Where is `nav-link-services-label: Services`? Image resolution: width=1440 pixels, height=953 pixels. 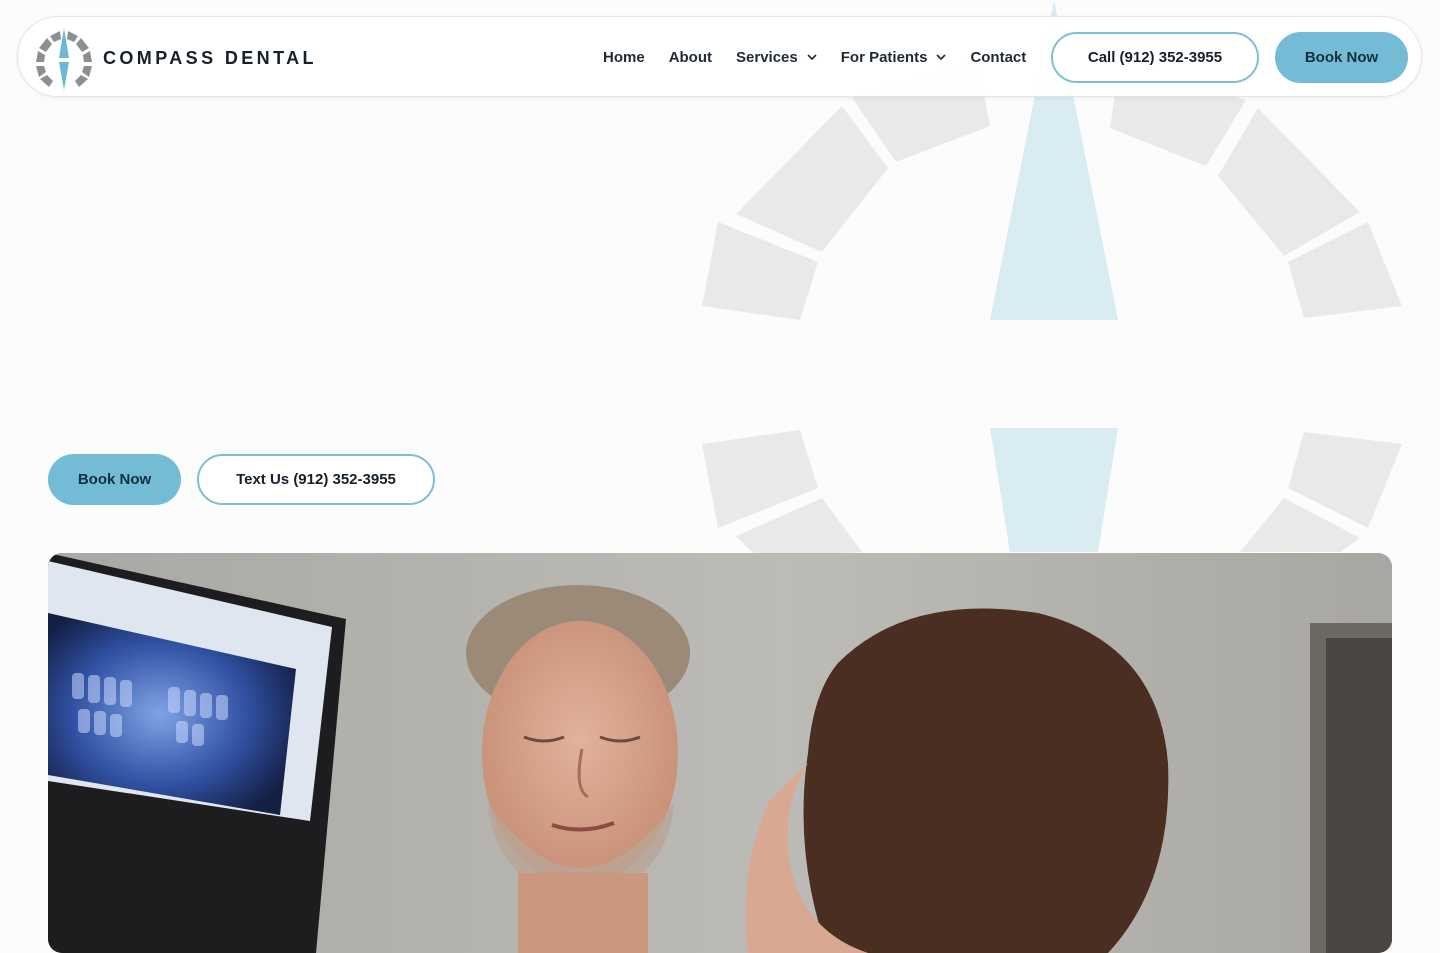 nav-link-services-label: Services is located at coordinates (767, 57).